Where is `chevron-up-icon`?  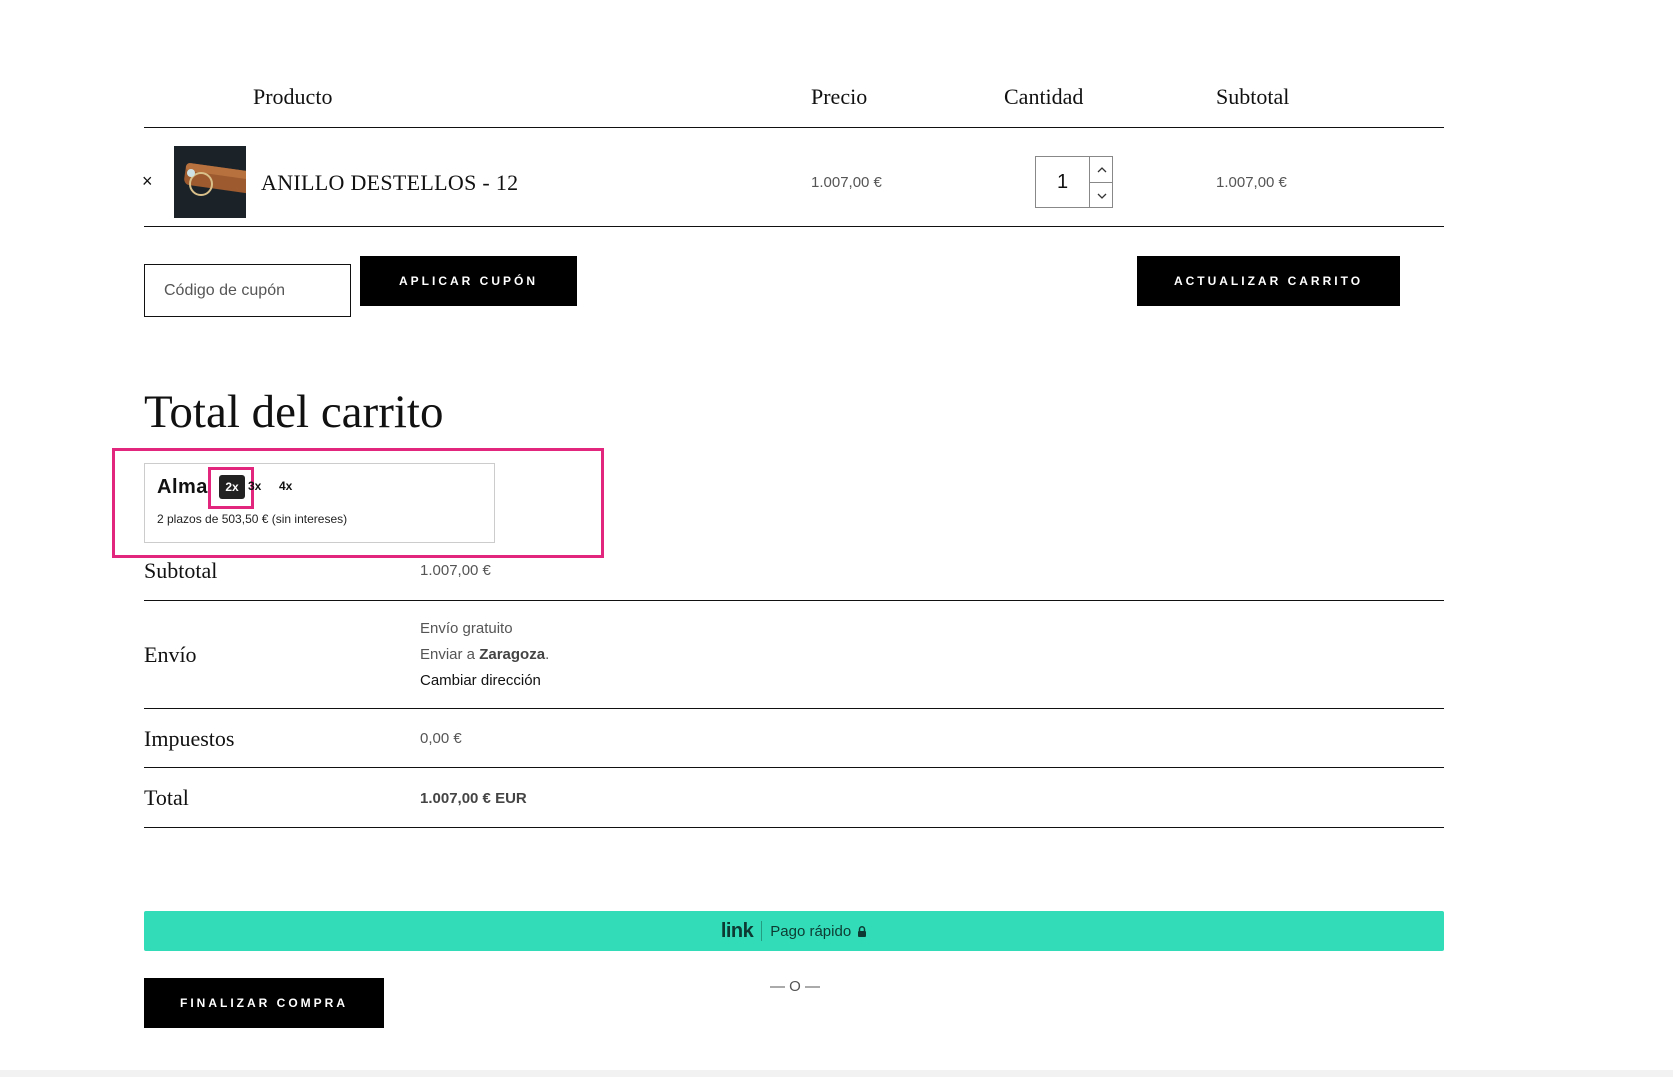
chevron-up-icon is located at coordinates (1101, 169).